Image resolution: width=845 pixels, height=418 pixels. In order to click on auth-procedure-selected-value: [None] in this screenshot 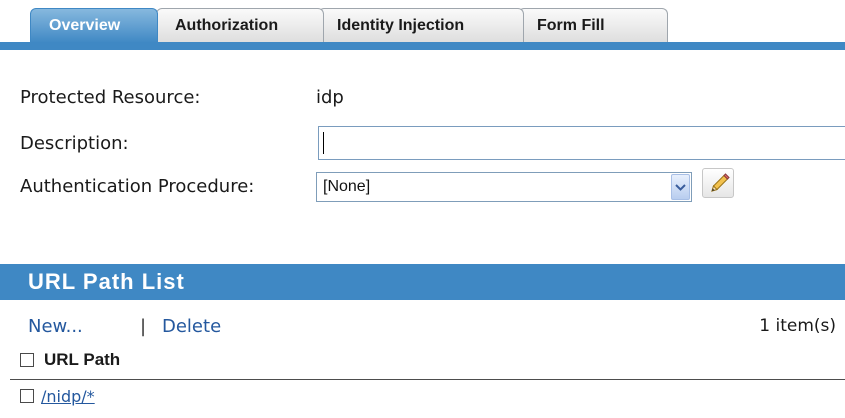, I will do `click(347, 186)`.